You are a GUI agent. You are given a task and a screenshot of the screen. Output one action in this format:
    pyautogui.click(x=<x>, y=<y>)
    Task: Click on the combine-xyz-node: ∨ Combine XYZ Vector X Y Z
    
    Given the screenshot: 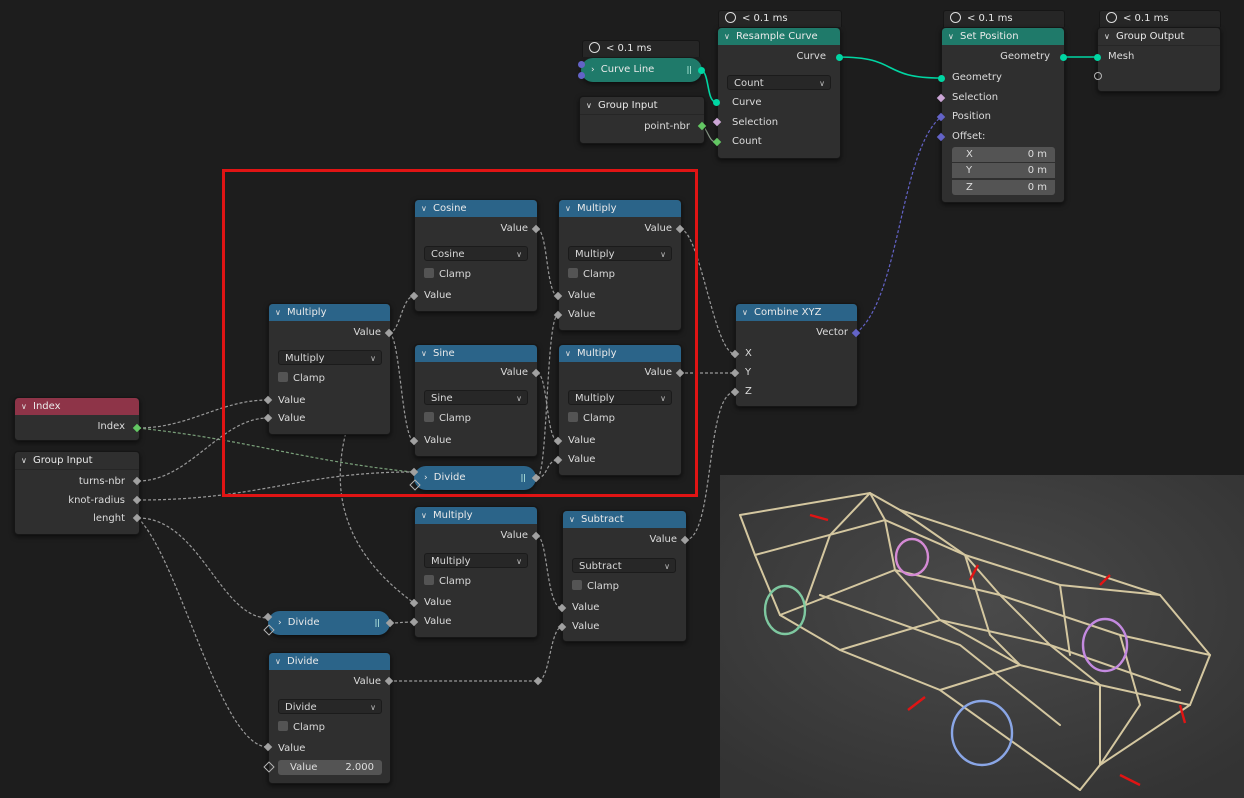 What is the action you would take?
    pyautogui.click(x=796, y=355)
    